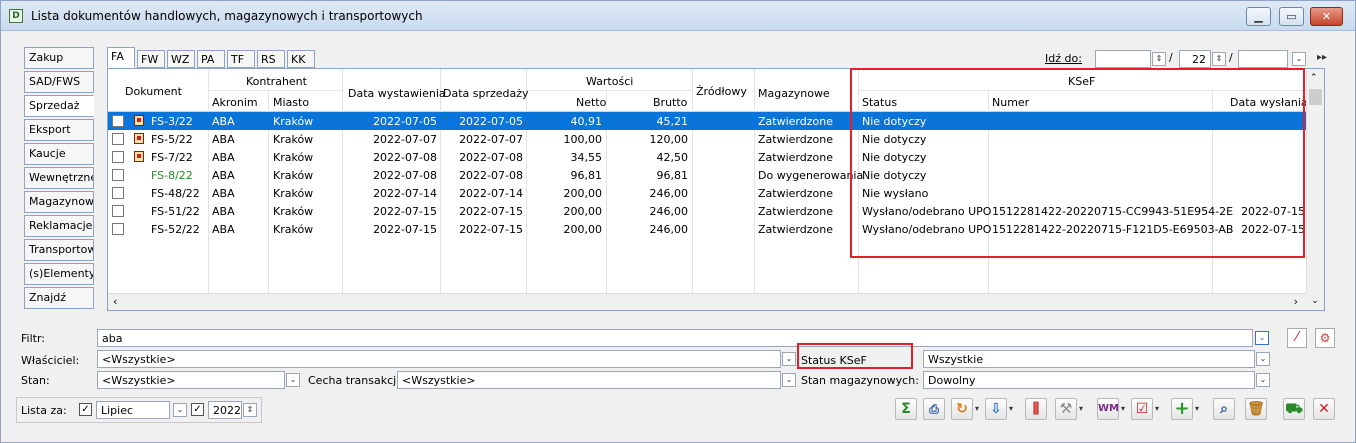  I want to click on col-data-sprzedazy: Data sprzedaży, so click(486, 93).